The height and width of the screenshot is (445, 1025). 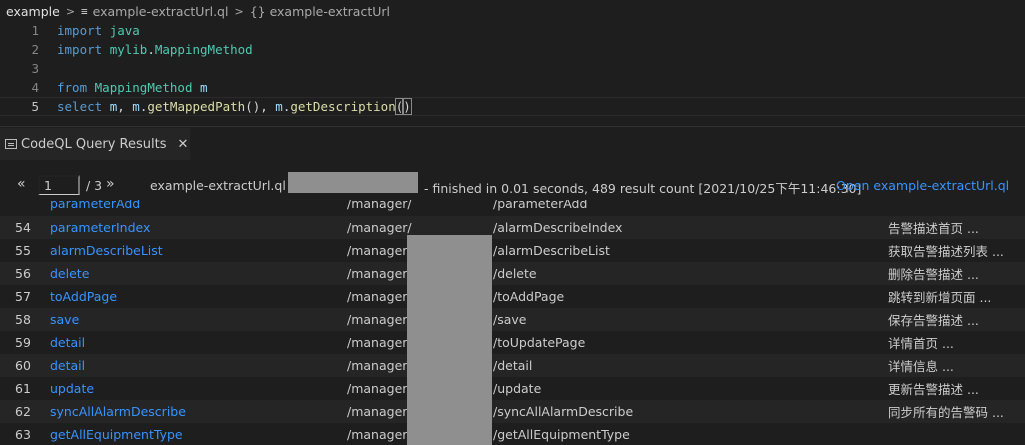 What do you see at coordinates (515, 273) in the screenshot?
I see `result-path-suffix: /delete` at bounding box center [515, 273].